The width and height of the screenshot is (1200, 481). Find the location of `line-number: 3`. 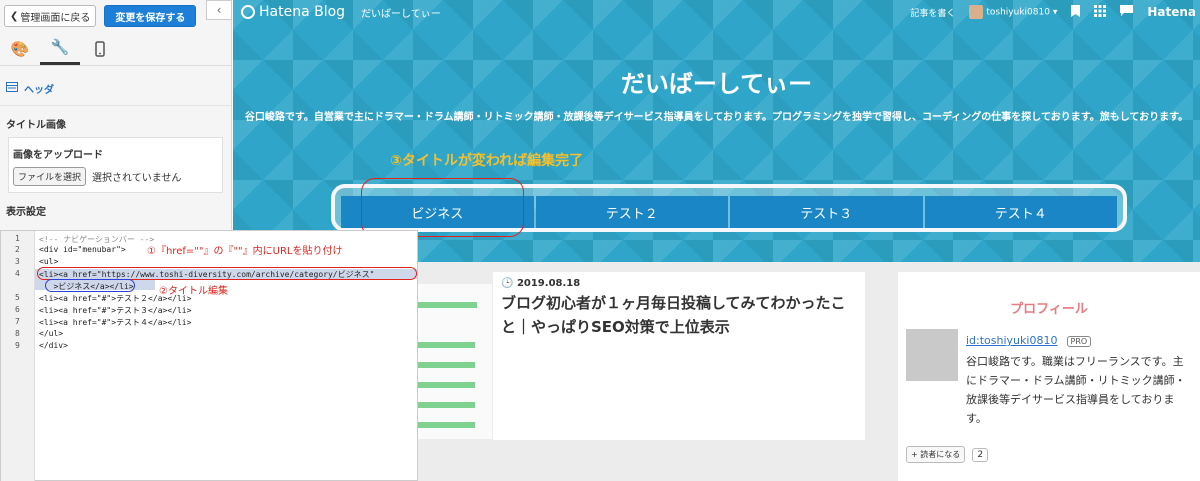

line-number: 3 is located at coordinates (17, 261).